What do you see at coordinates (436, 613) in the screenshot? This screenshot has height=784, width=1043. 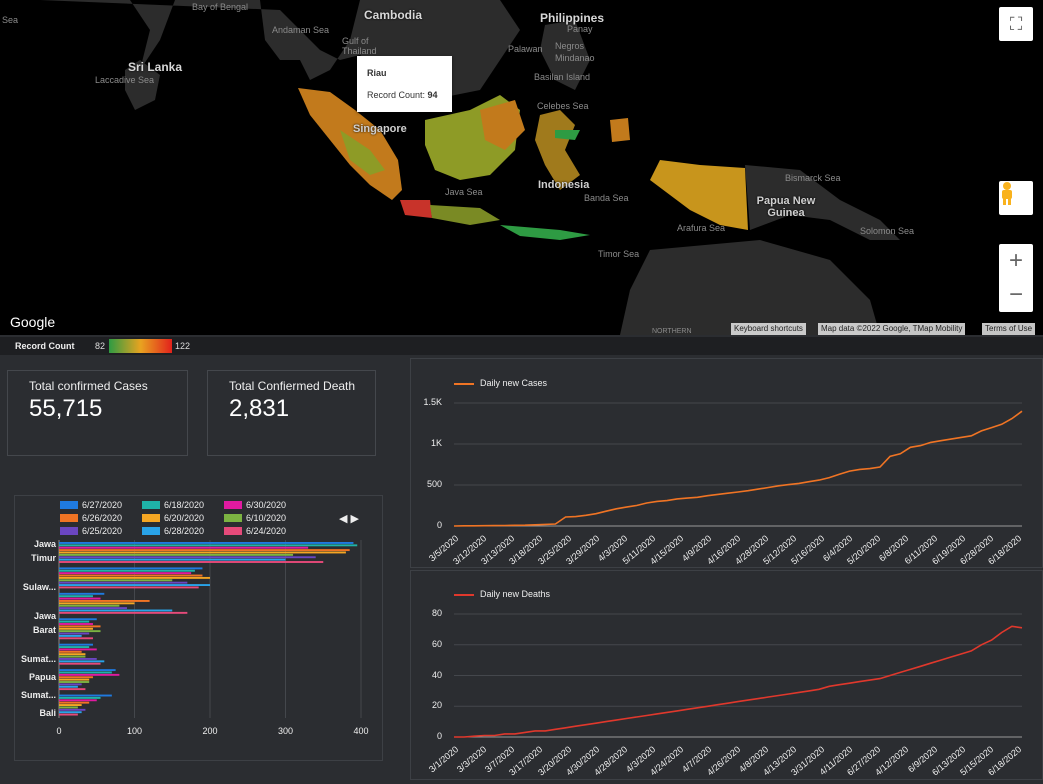 I see `y-tick-label: 80` at bounding box center [436, 613].